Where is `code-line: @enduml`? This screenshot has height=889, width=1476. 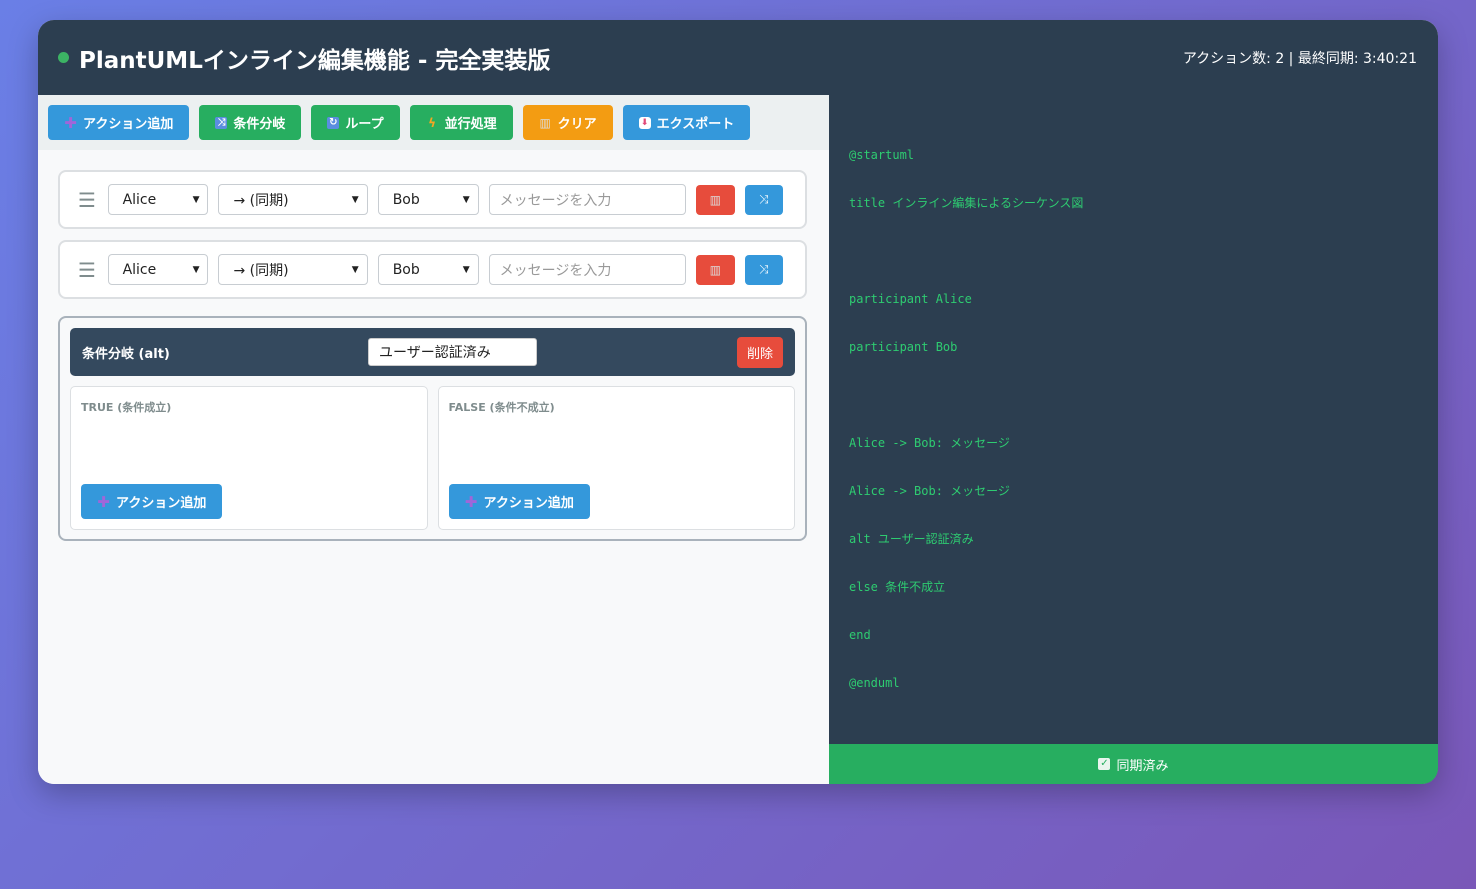 code-line: @enduml is located at coordinates (874, 683).